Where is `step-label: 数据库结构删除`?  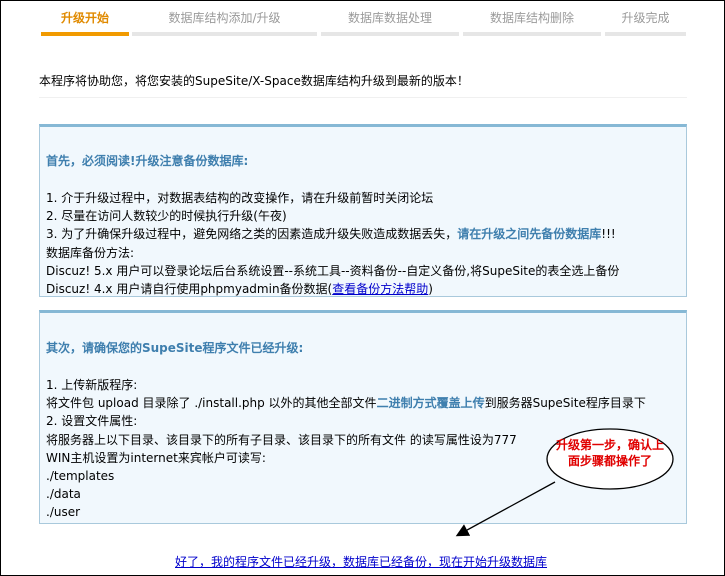
step-label: 数据库结构删除 is located at coordinates (531, 18).